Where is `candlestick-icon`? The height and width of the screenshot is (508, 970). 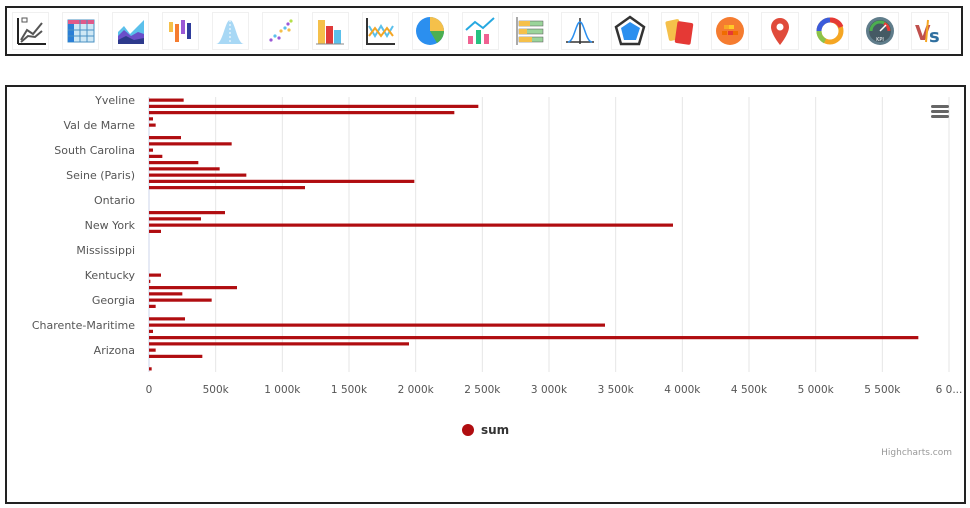
candlestick-icon is located at coordinates (179, 31).